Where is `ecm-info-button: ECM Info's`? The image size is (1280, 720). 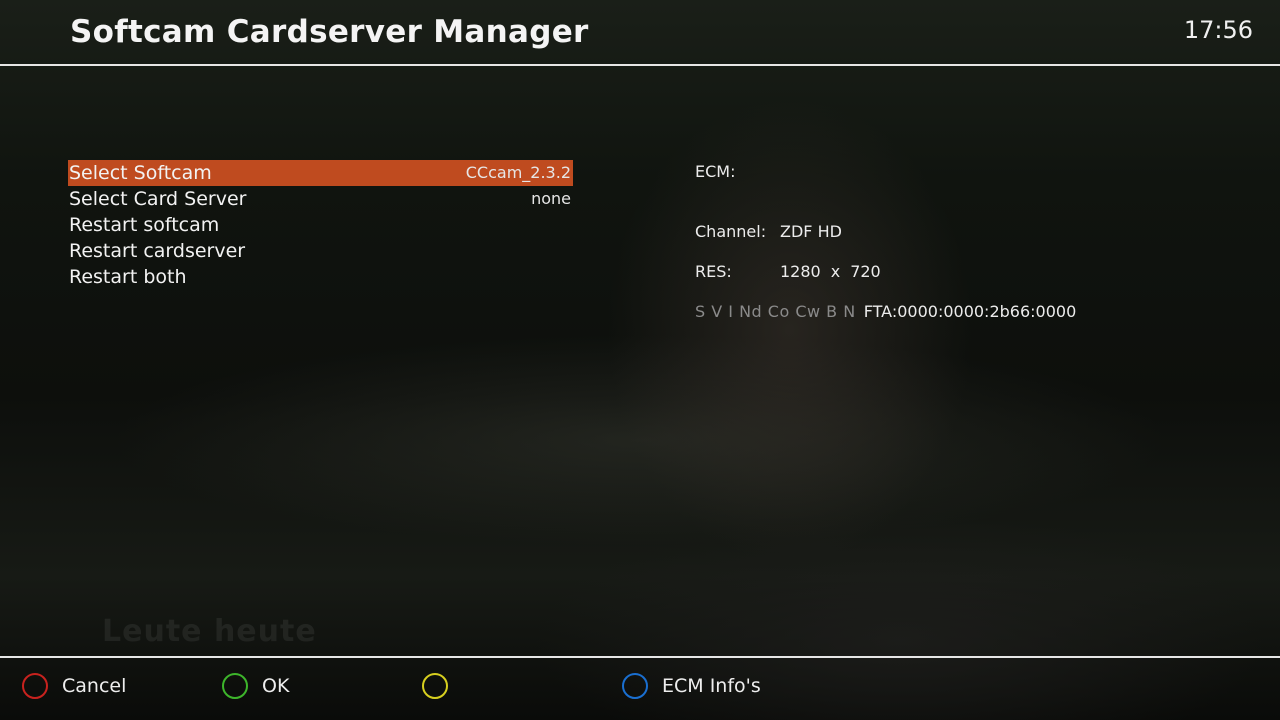
ecm-info-button: ECM Info's is located at coordinates (691, 686).